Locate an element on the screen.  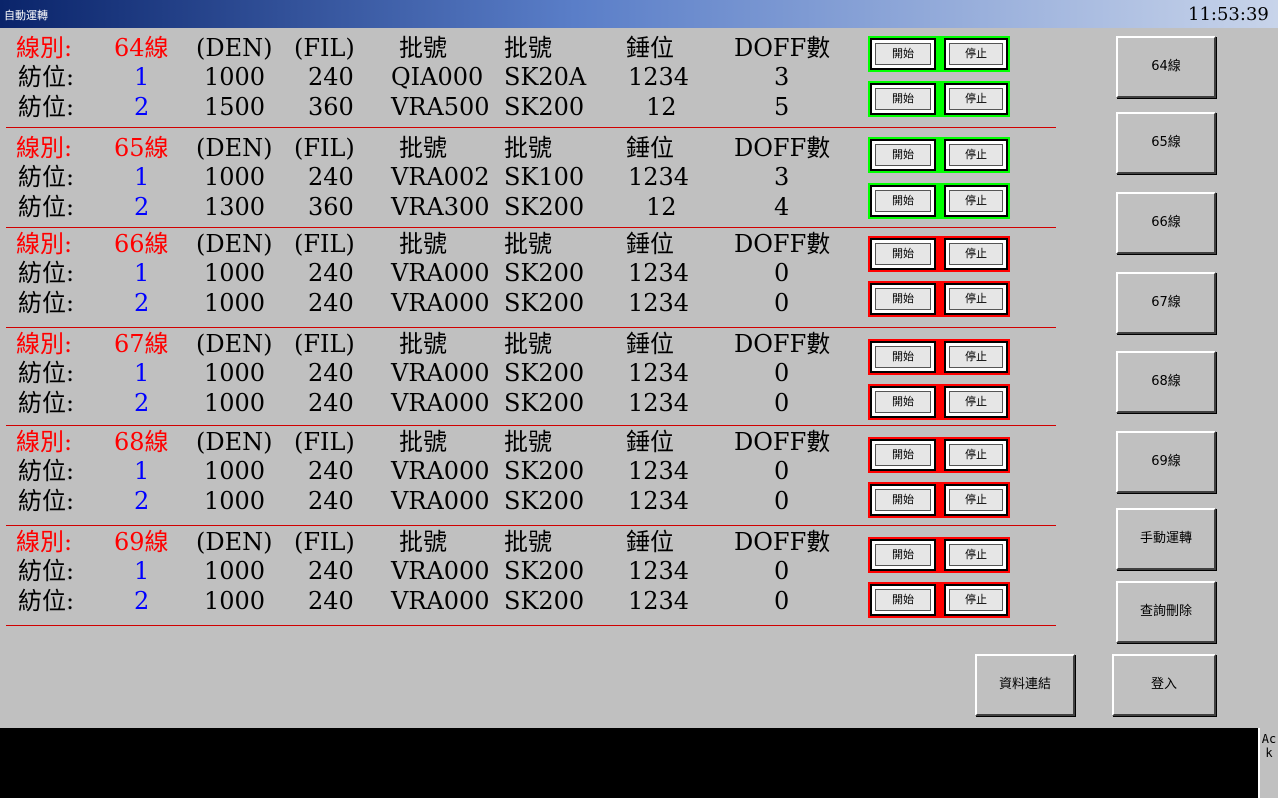
fil-header: (FIL) is located at coordinates (324, 48).